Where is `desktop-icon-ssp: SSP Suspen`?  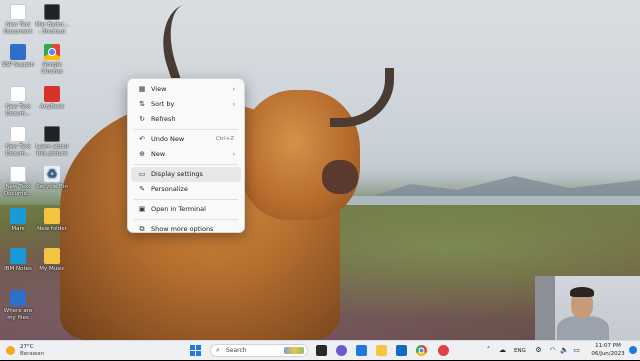 desktop-icon-ssp: SSP Suspen is located at coordinates (18, 56).